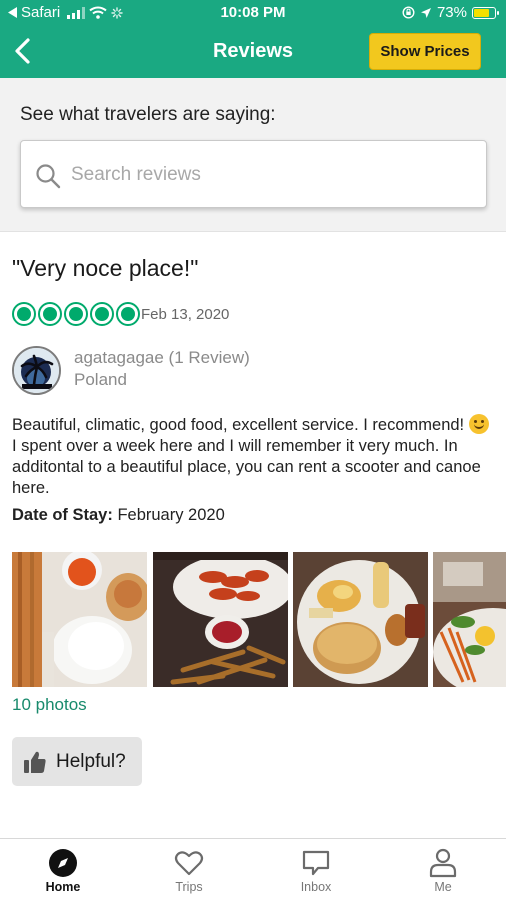 This screenshot has width=506, height=900. I want to click on photo-pancakes-image, so click(360, 619).